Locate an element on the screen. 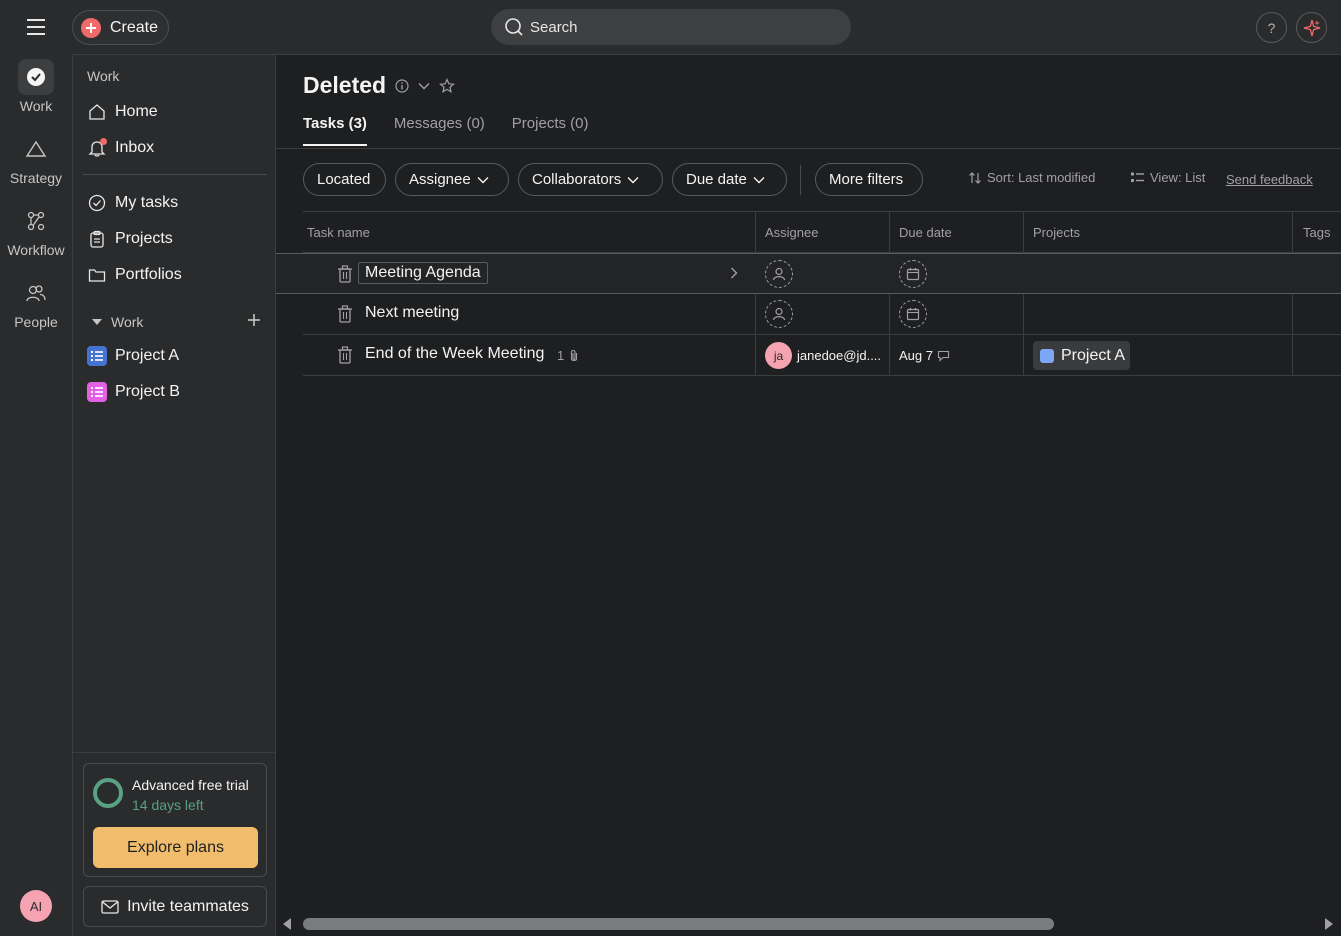 This screenshot has width=1341, height=936. sidebar-item-label: My tasks is located at coordinates (147, 202).